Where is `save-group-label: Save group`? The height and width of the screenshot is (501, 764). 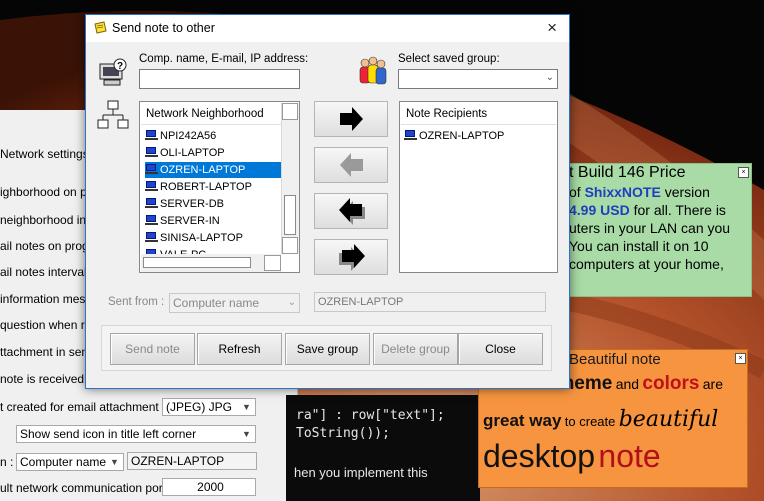
save-group-label: Save group is located at coordinates (327, 349).